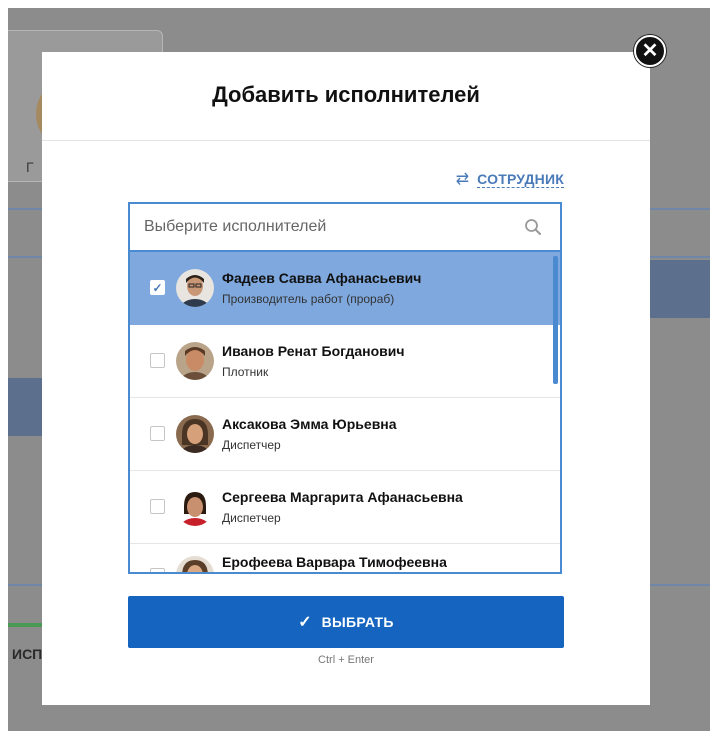  What do you see at coordinates (346, 140) in the screenshot?
I see `dialog-divider` at bounding box center [346, 140].